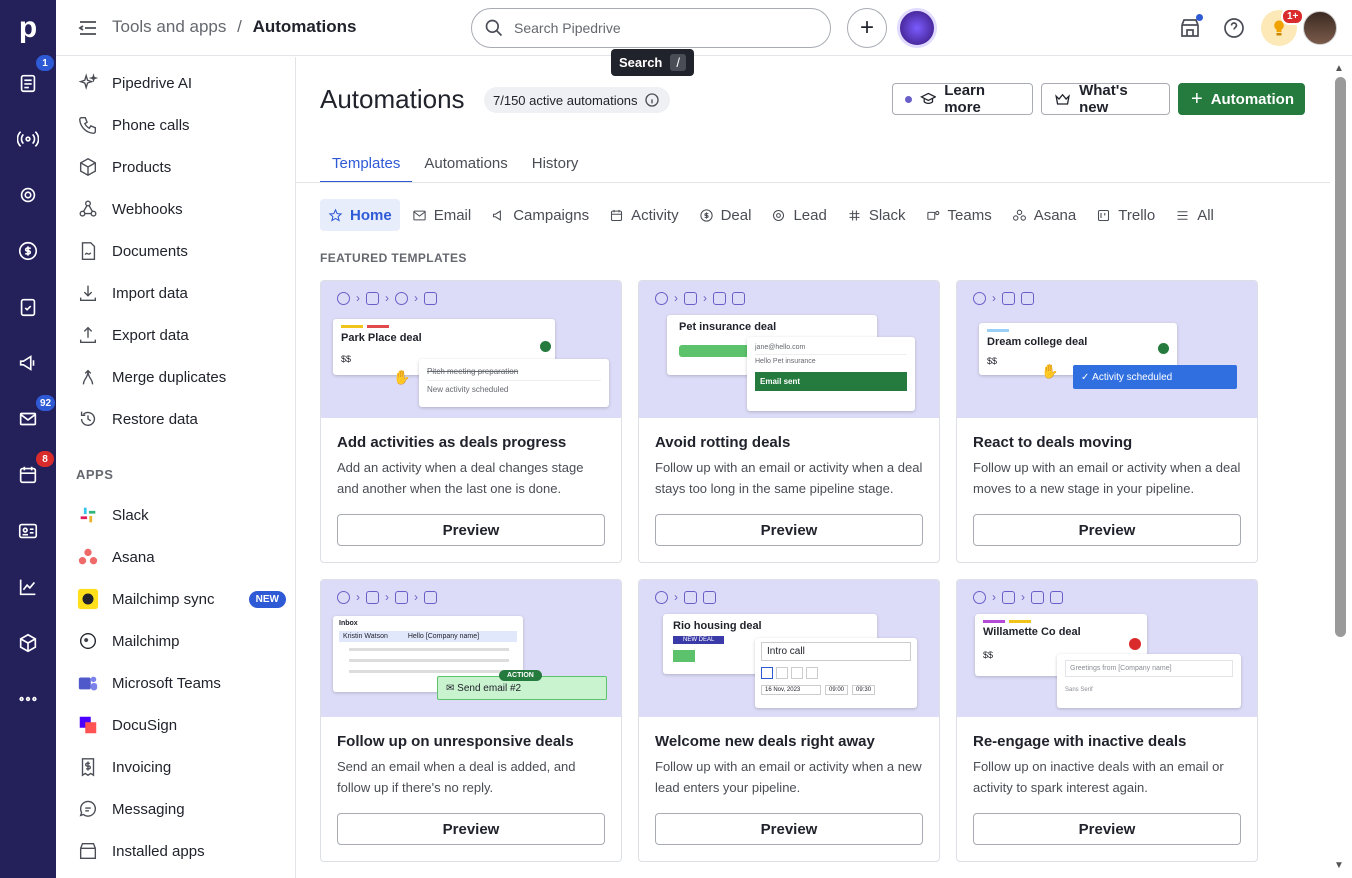 The image size is (1352, 878). Describe the element at coordinates (46, 403) in the screenshot. I see `mail-badge: 92` at that location.